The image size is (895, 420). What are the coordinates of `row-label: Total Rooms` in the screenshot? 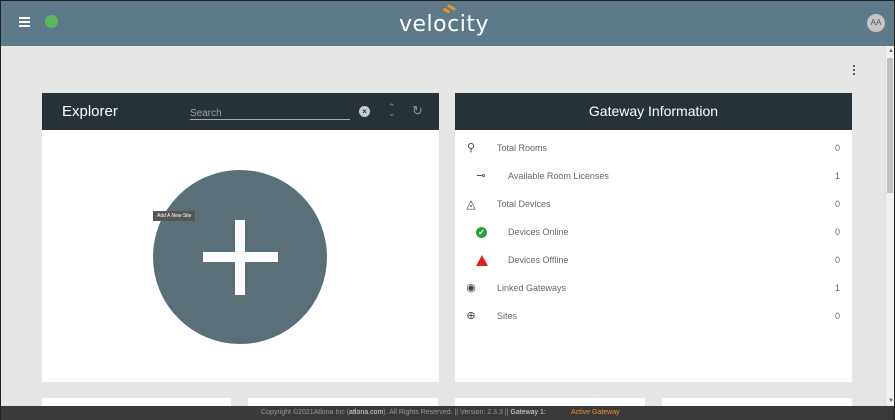 It's located at (522, 148).